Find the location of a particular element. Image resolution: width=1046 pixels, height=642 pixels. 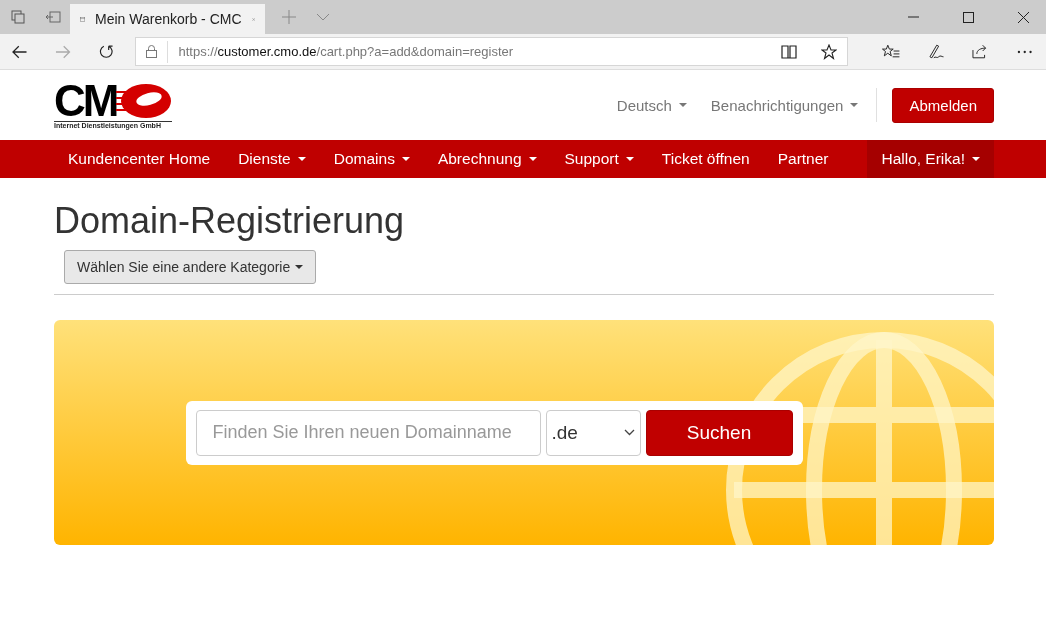

category-dropdown: Wählen Sie eine andere Kategorie is located at coordinates (190, 267).